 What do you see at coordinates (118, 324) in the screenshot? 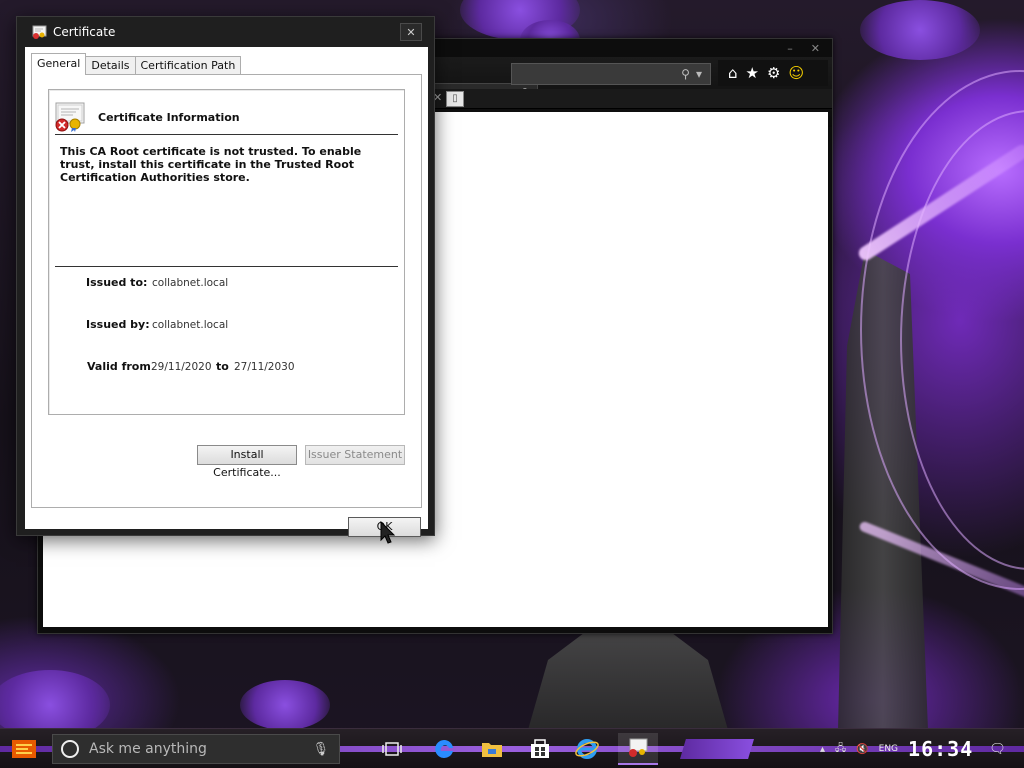
I see `issued-by-label: Issued by:` at bounding box center [118, 324].